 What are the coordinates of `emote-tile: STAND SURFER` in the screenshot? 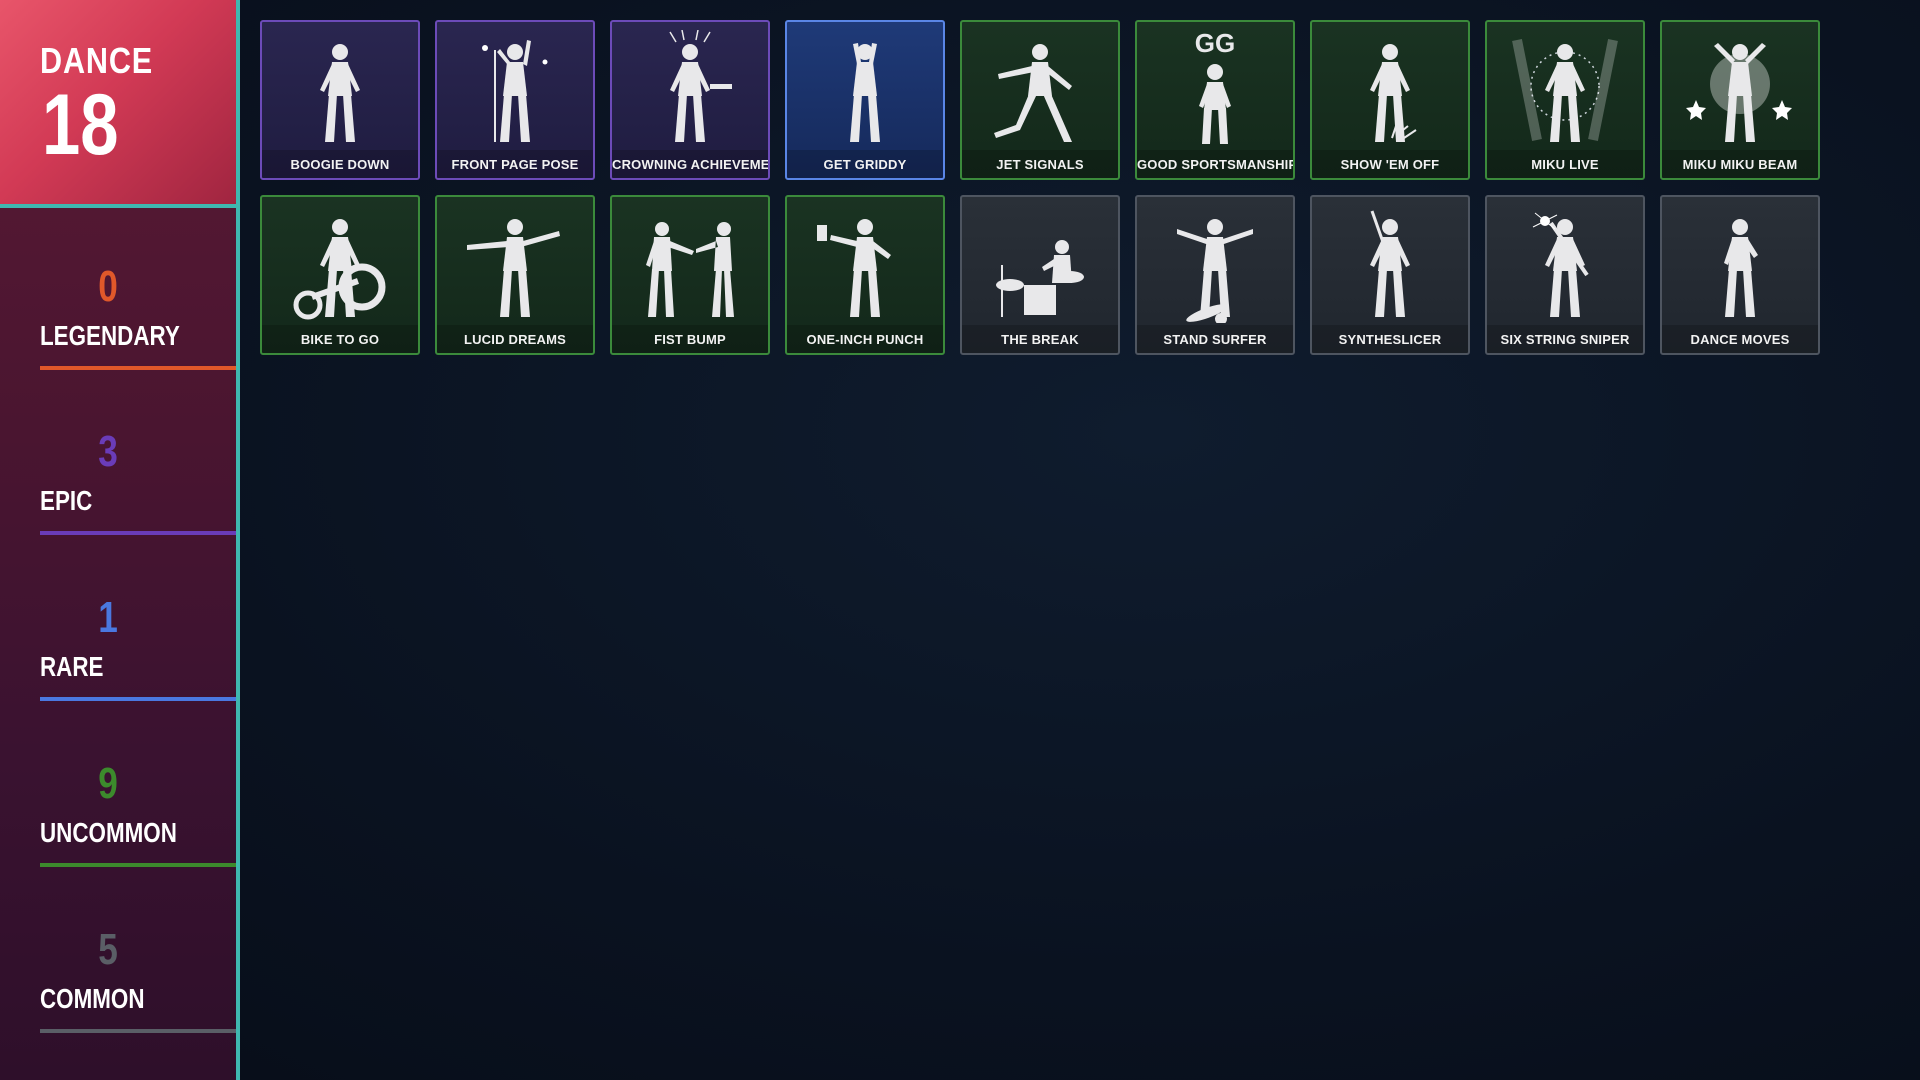 It's located at (1215, 275).